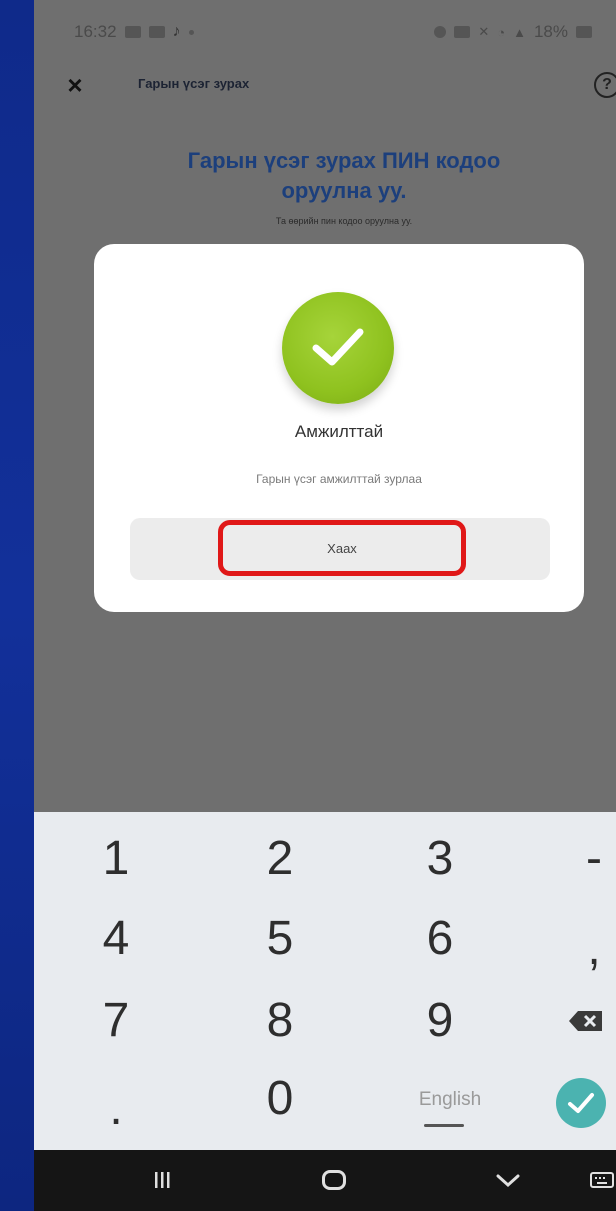 Image resolution: width=616 pixels, height=1211 pixels. I want to click on dot-icon, so click(191, 32).